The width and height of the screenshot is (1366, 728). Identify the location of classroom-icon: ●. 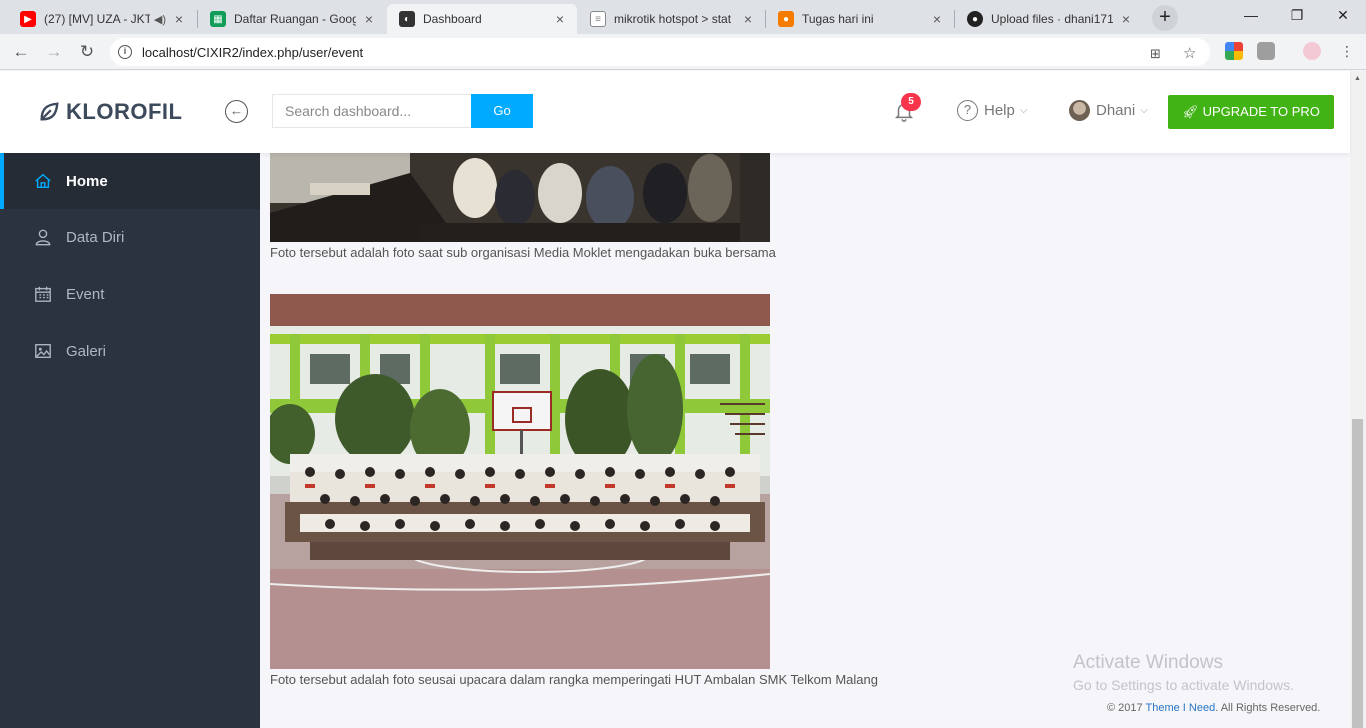
(786, 19).